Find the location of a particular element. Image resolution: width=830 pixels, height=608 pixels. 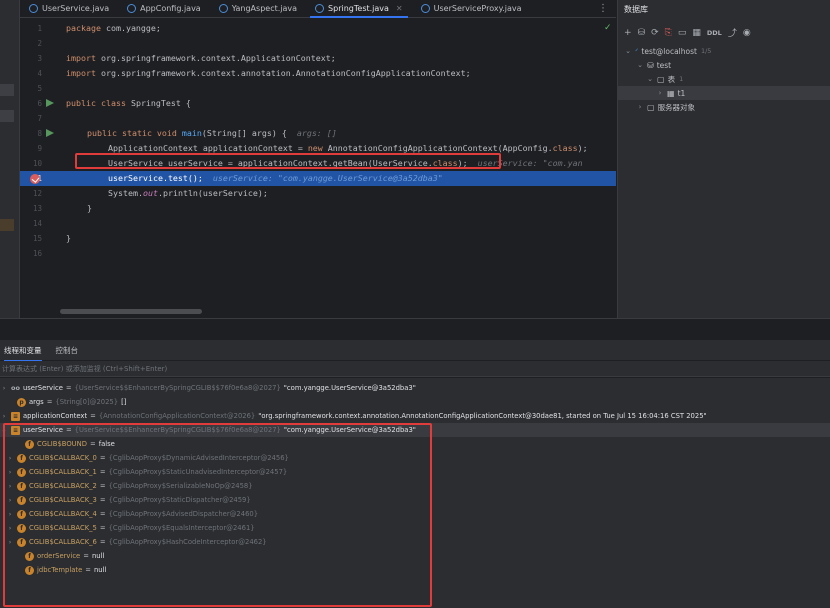

code-line-6: 6 public class SpringTest { is located at coordinates (114, 103).